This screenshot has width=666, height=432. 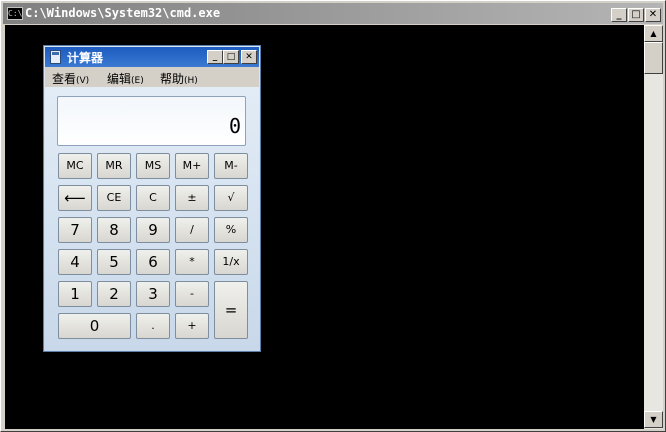 I want to click on menu-help-accel: (H), so click(x=191, y=81).